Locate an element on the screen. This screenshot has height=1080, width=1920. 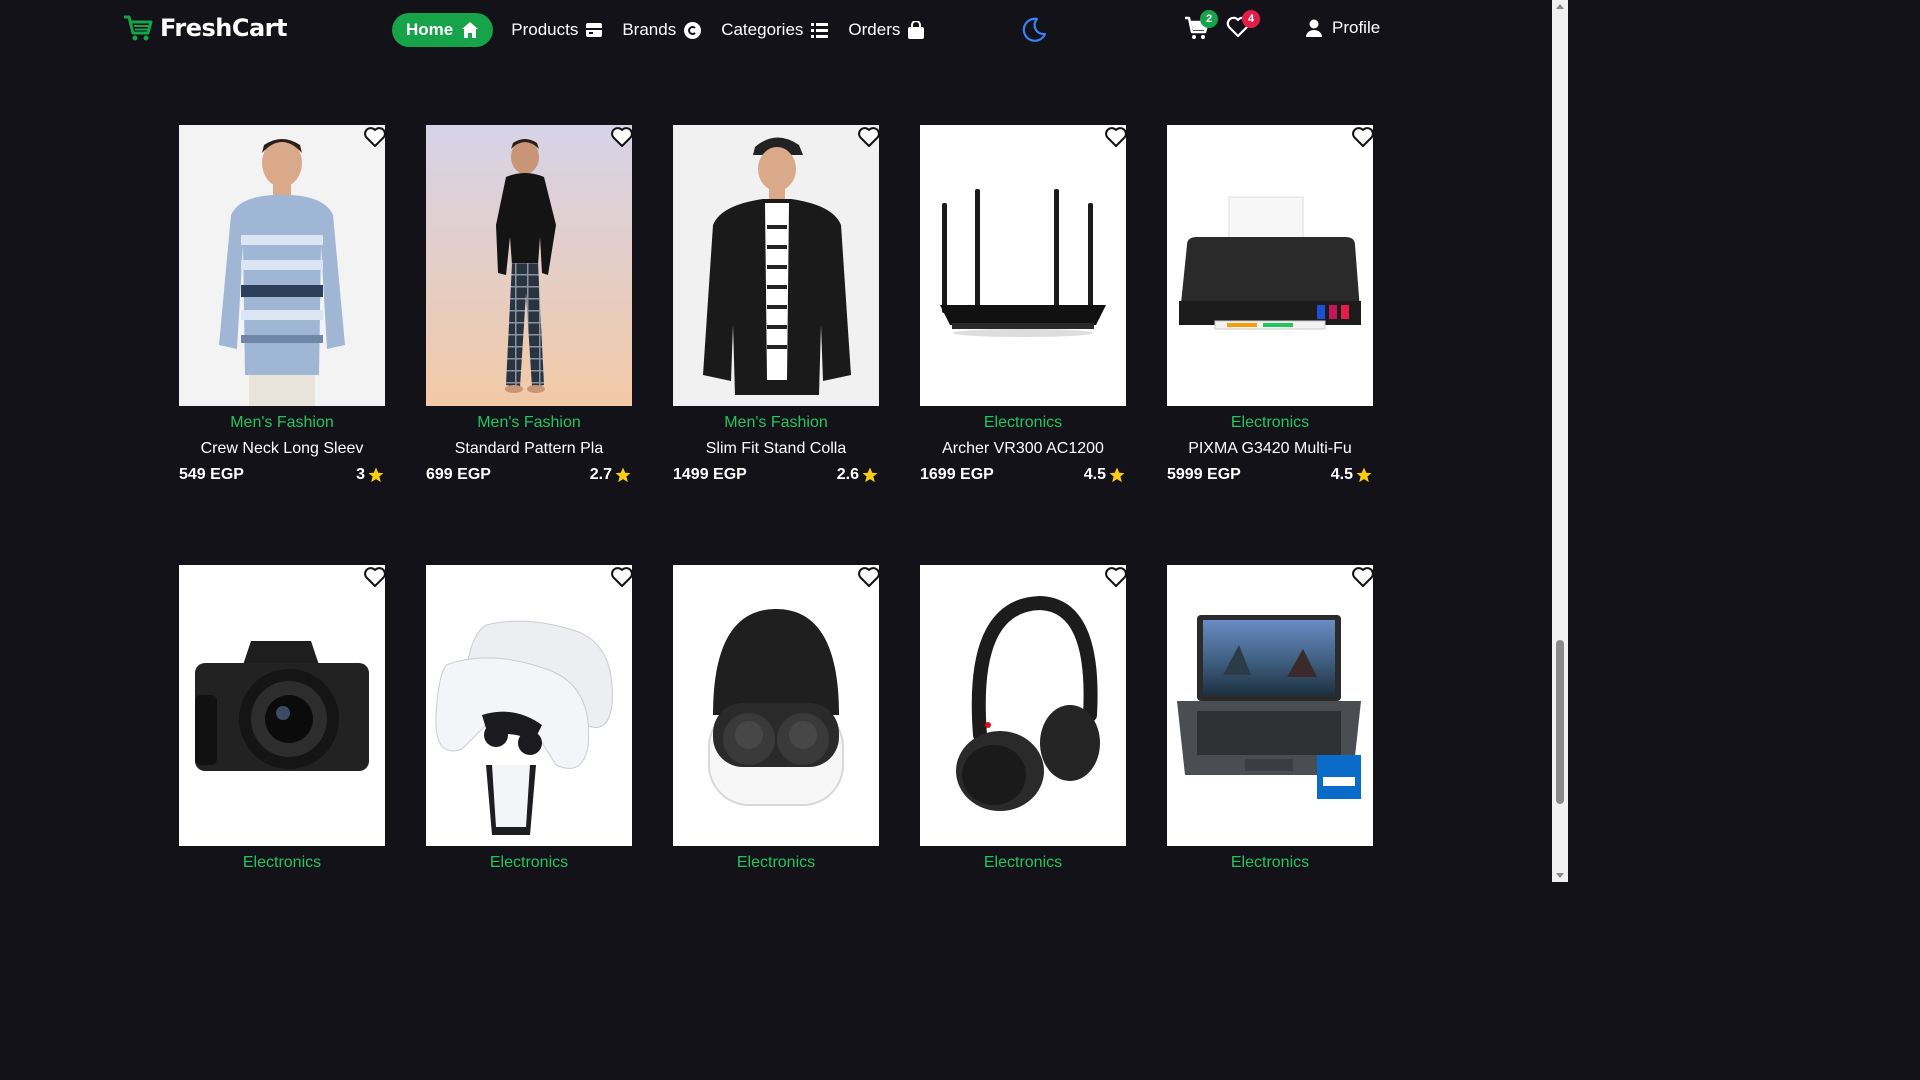
shopping-bag-icon is located at coordinates (916, 30).